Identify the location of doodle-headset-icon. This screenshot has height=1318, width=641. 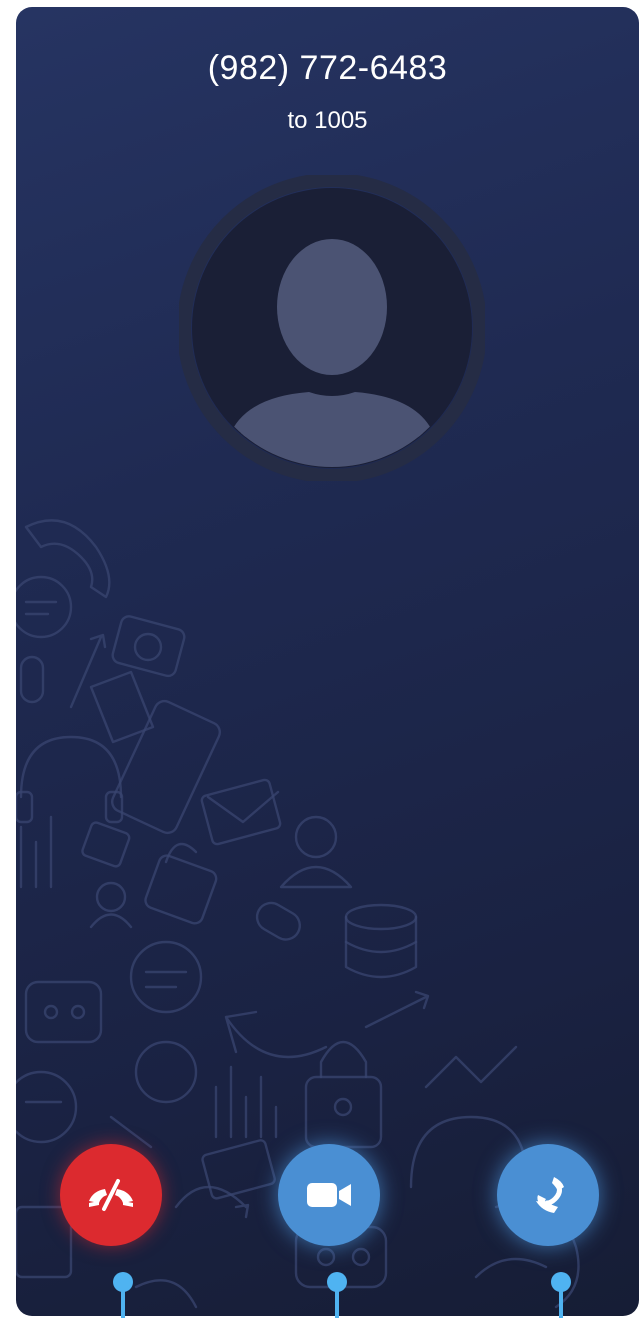
(71, 767).